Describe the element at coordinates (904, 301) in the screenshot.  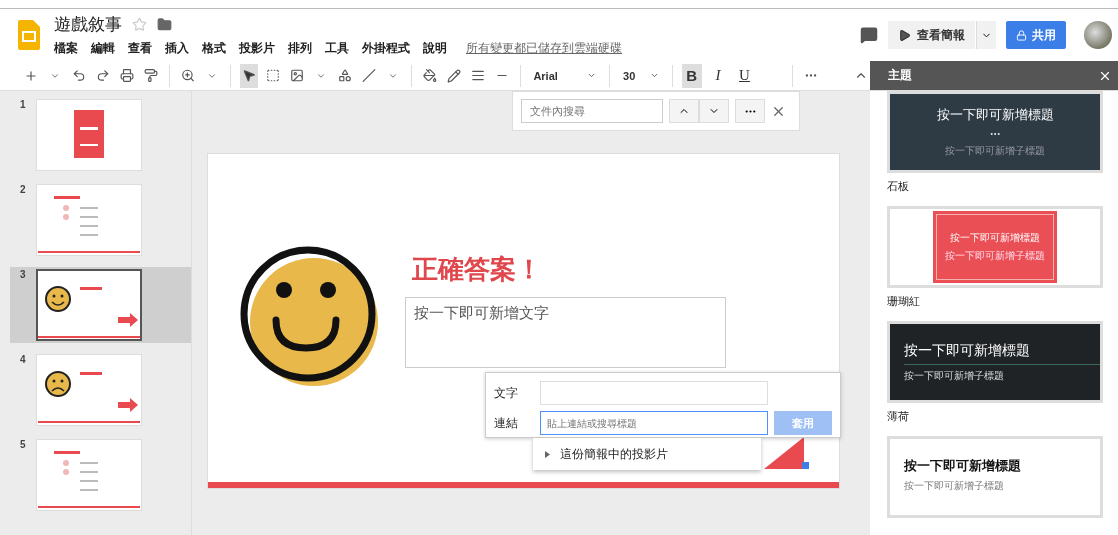
I see `theme-name: 珊瑚紅` at that location.